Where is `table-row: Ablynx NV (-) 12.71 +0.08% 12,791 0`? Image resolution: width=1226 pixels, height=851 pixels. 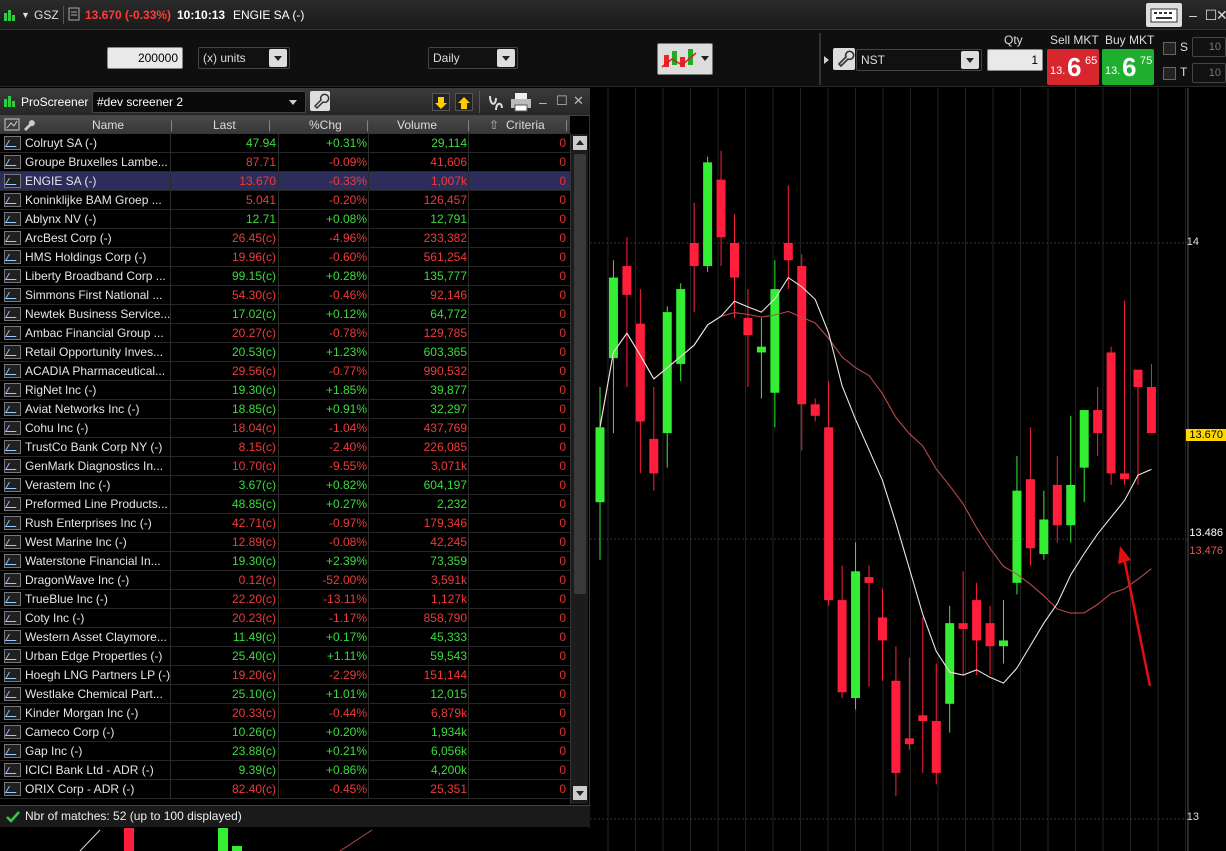 table-row: Ablynx NV (-) 12.71 +0.08% 12,791 0 is located at coordinates (285, 219).